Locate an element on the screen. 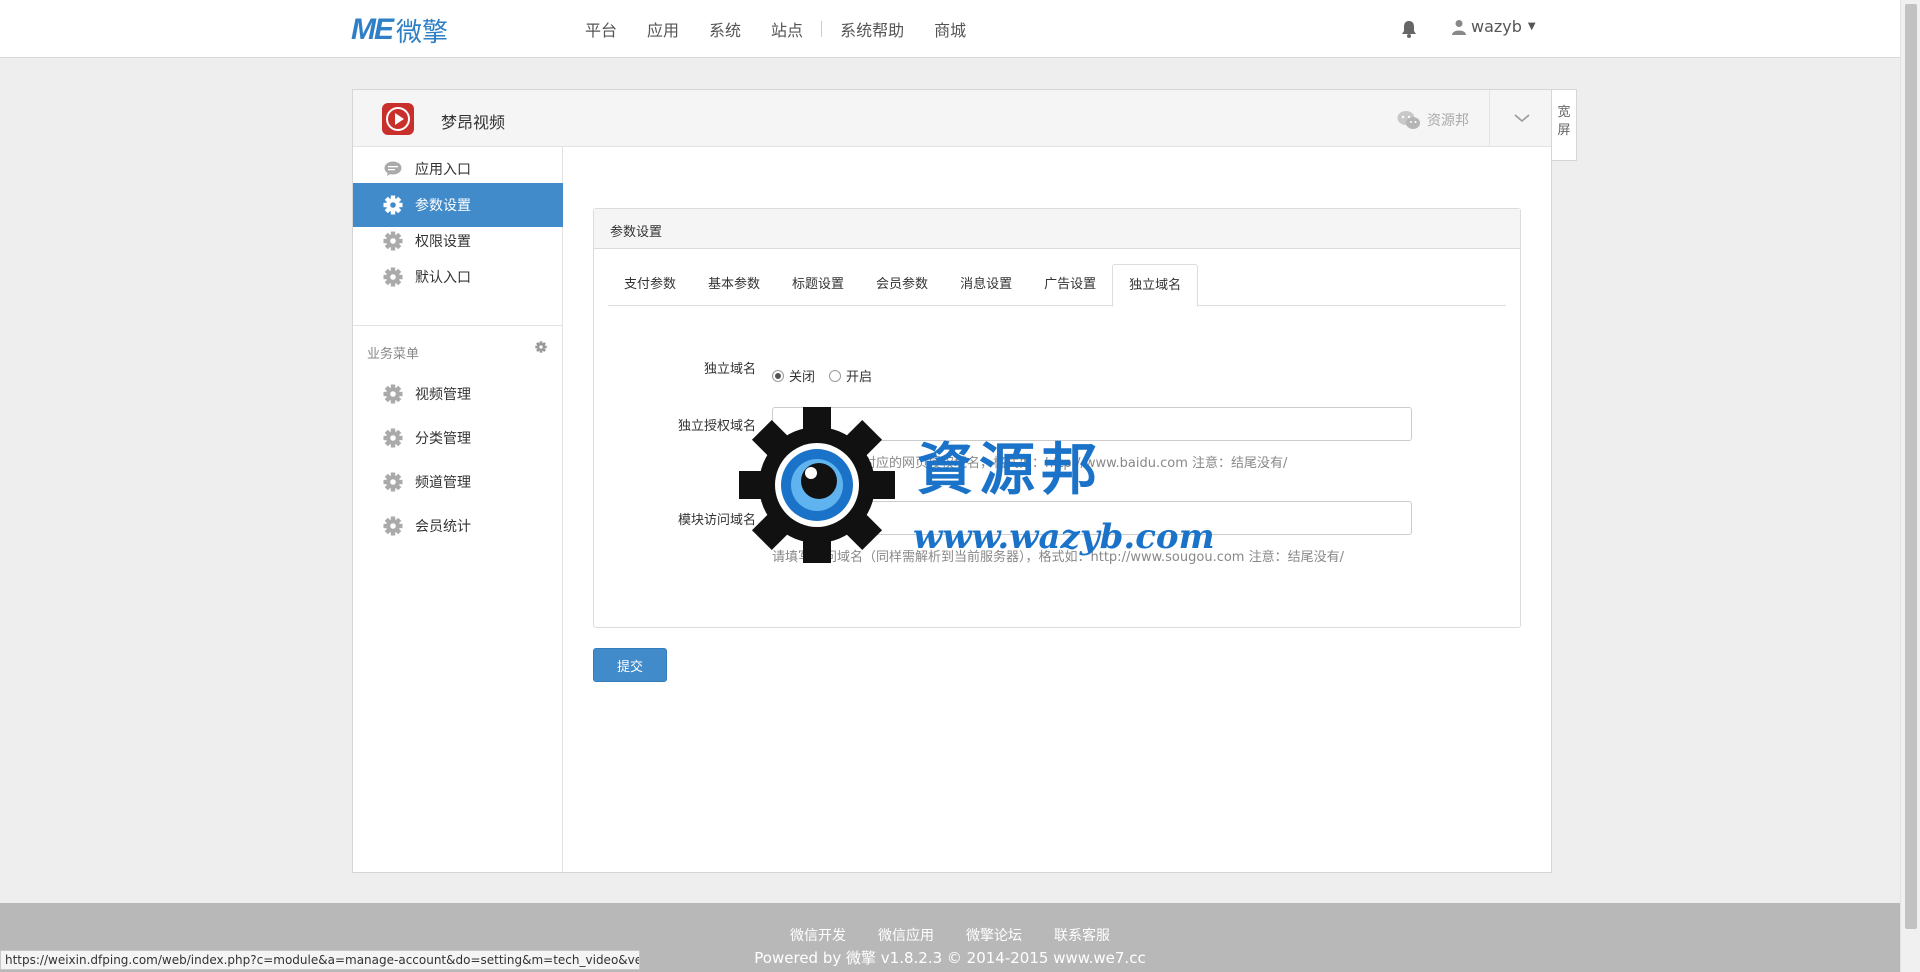 The height and width of the screenshot is (972, 1920). tab-message: 消息设置 is located at coordinates (986, 285).